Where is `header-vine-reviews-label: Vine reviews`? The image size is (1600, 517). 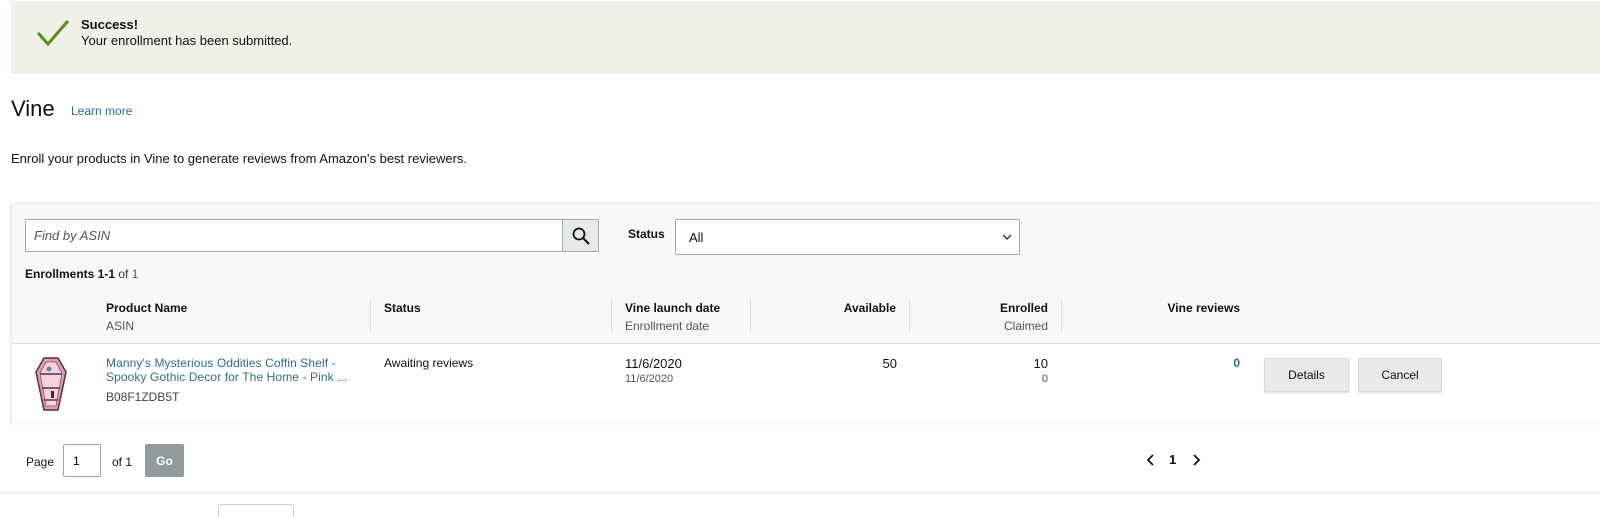
header-vine-reviews-label: Vine reviews is located at coordinates (1204, 308).